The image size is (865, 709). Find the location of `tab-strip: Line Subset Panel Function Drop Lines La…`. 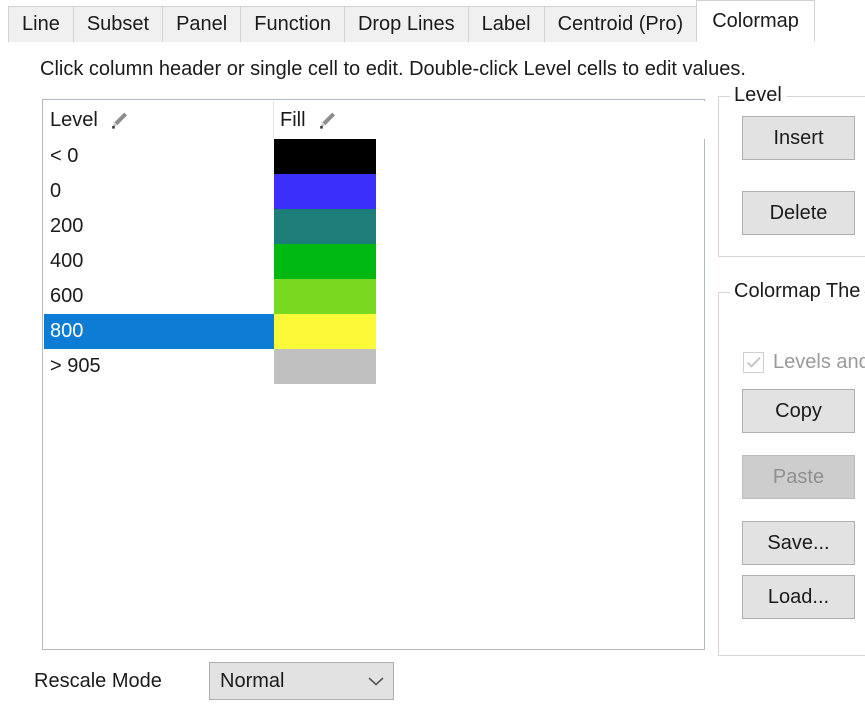

tab-strip: Line Subset Panel Function Drop Lines La… is located at coordinates (432, 21).